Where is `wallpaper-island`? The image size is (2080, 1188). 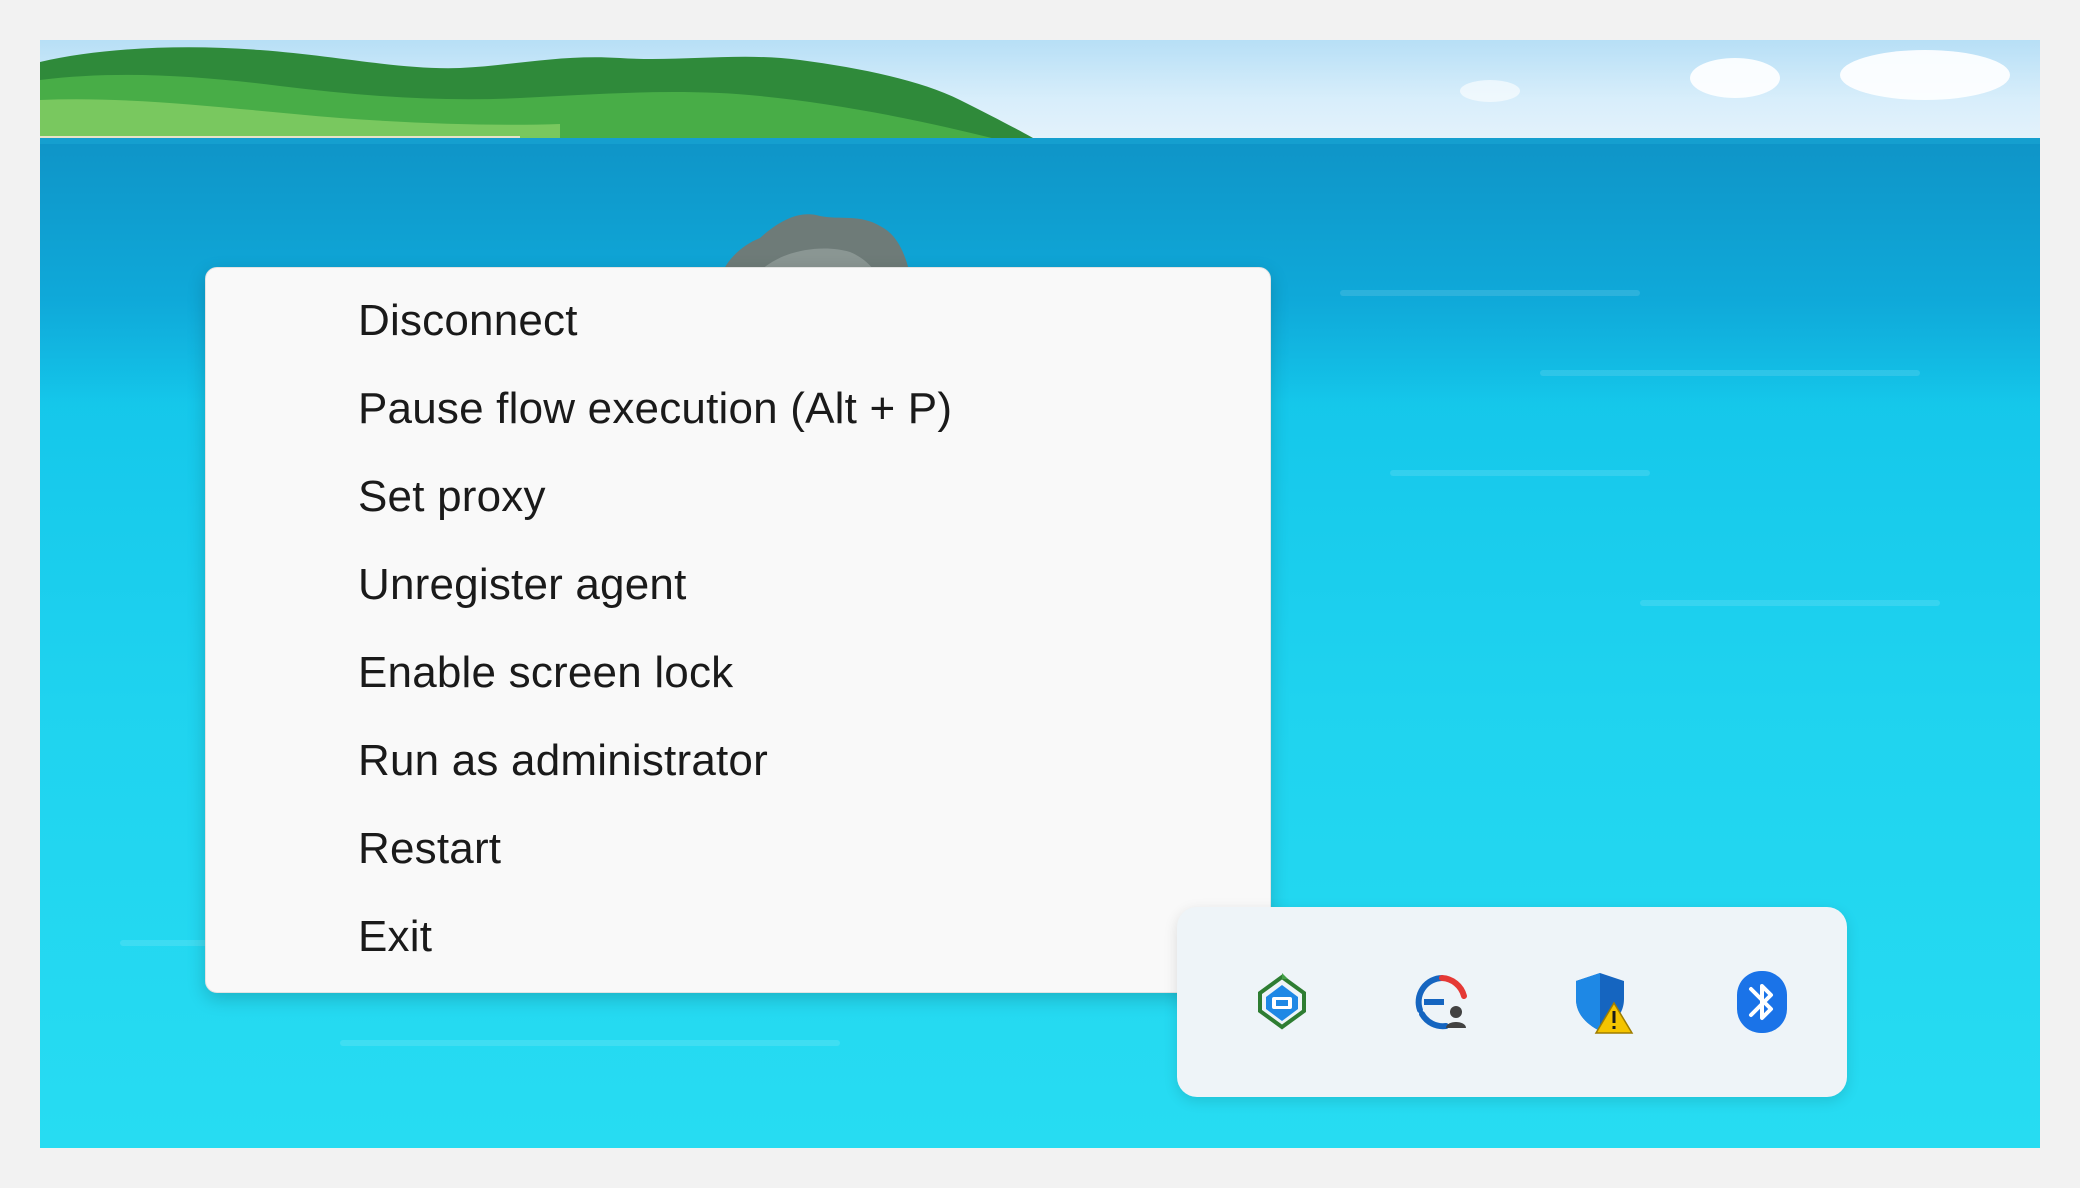
wallpaper-island is located at coordinates (540, 94).